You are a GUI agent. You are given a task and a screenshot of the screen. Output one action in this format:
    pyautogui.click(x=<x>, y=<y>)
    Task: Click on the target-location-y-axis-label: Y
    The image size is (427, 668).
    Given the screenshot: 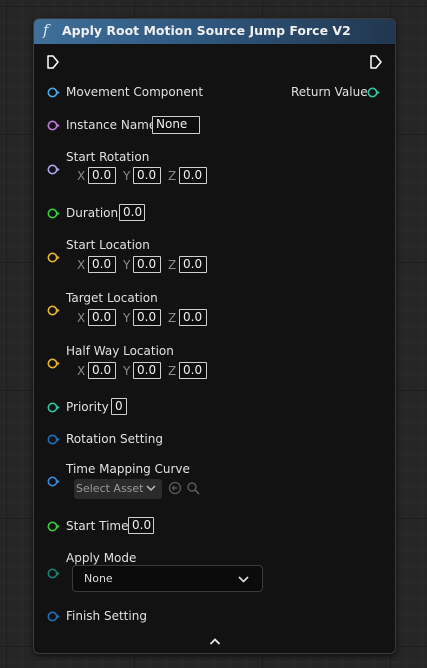 What is the action you would take?
    pyautogui.click(x=127, y=318)
    